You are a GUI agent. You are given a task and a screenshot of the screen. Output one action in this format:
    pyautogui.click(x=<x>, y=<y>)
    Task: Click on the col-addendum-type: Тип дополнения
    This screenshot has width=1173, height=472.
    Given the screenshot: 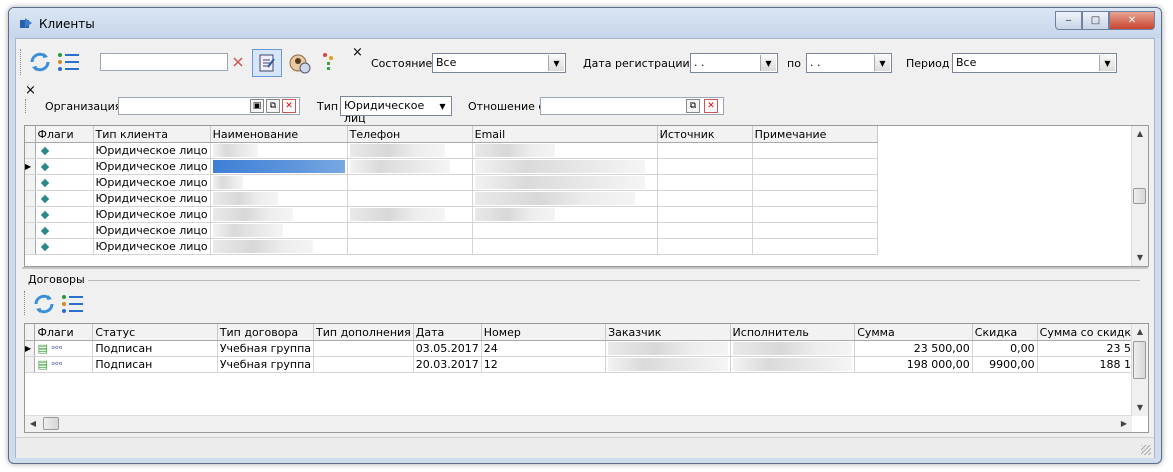 What is the action you would take?
    pyautogui.click(x=363, y=332)
    